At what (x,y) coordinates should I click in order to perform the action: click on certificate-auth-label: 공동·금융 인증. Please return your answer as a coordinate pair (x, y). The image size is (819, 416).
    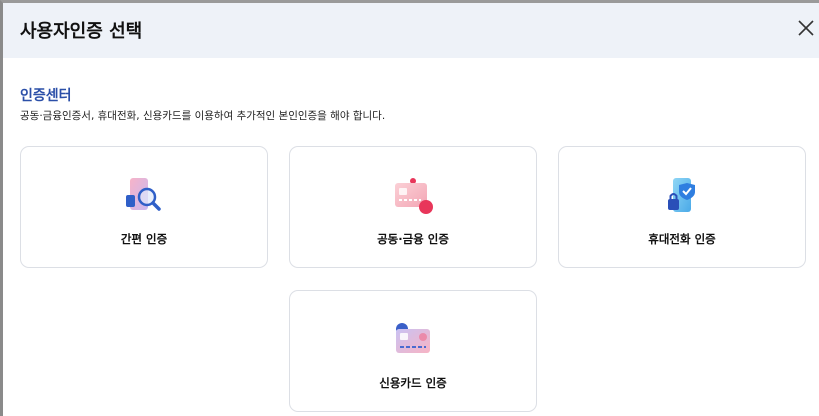
    Looking at the image, I should click on (413, 239).